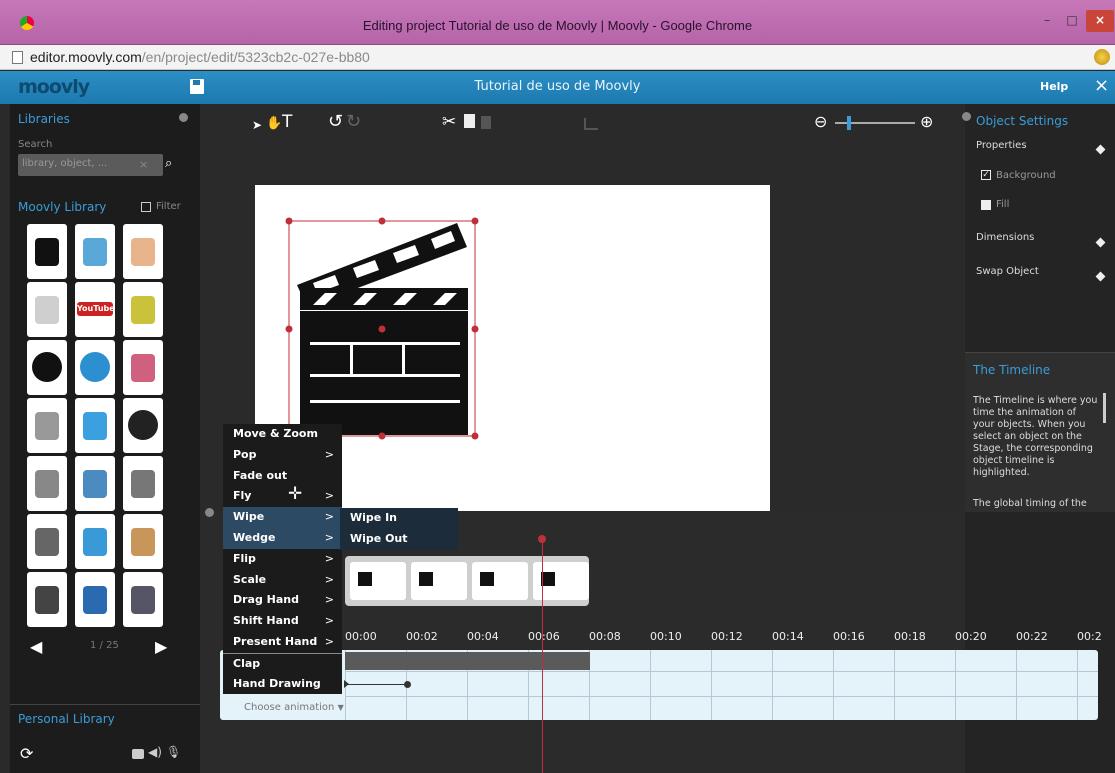 The height and width of the screenshot is (773, 1115). Describe the element at coordinates (1047, 21) in the screenshot. I see `minimize-button: –` at that location.